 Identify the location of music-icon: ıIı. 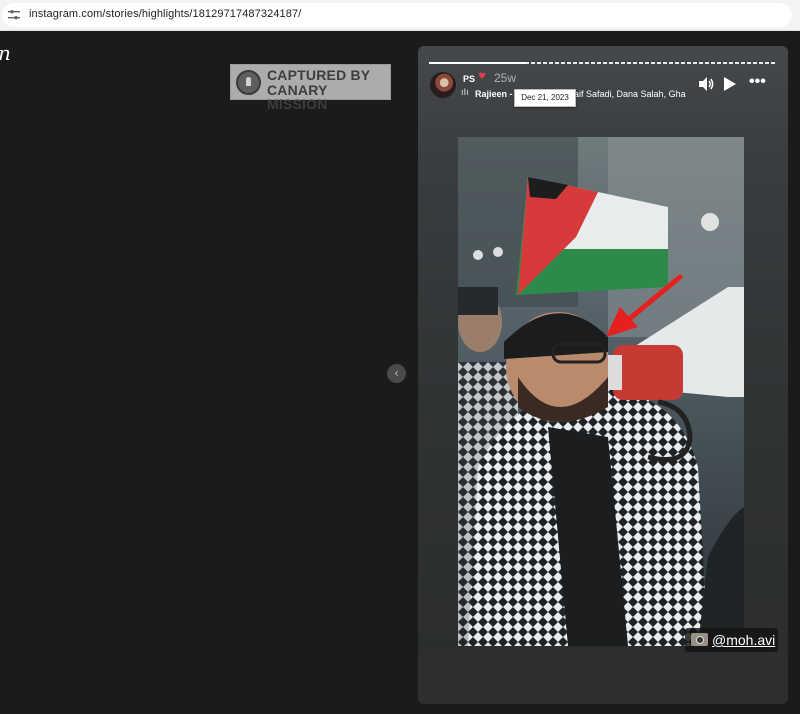
(465, 93).